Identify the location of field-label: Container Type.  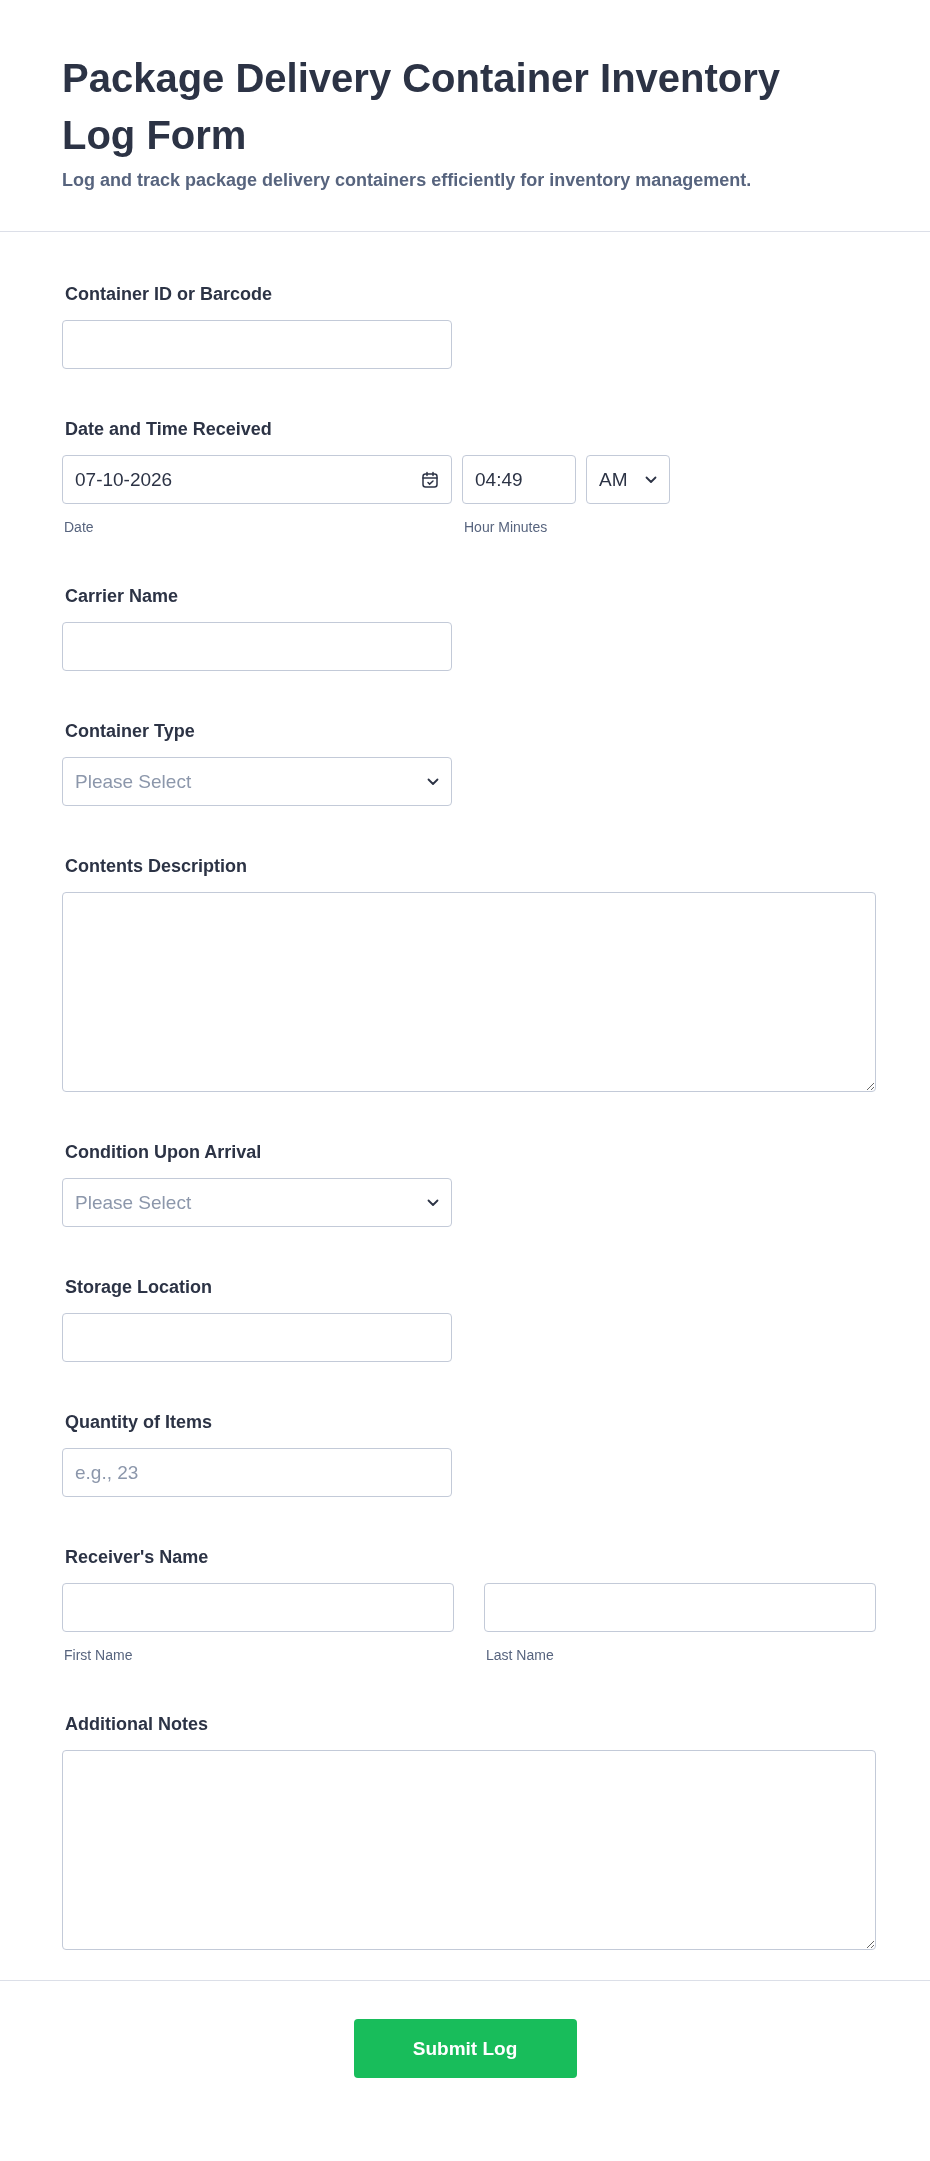
(130, 731).